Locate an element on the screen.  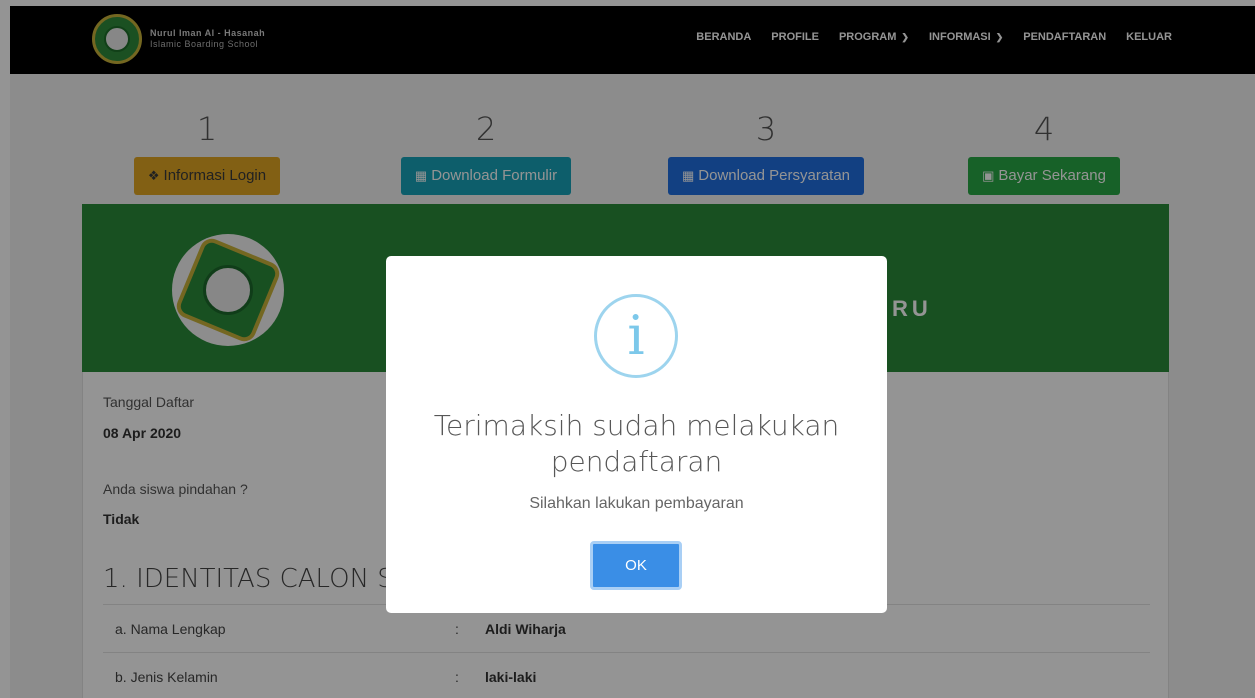
info-icon: i is located at coordinates (636, 336).